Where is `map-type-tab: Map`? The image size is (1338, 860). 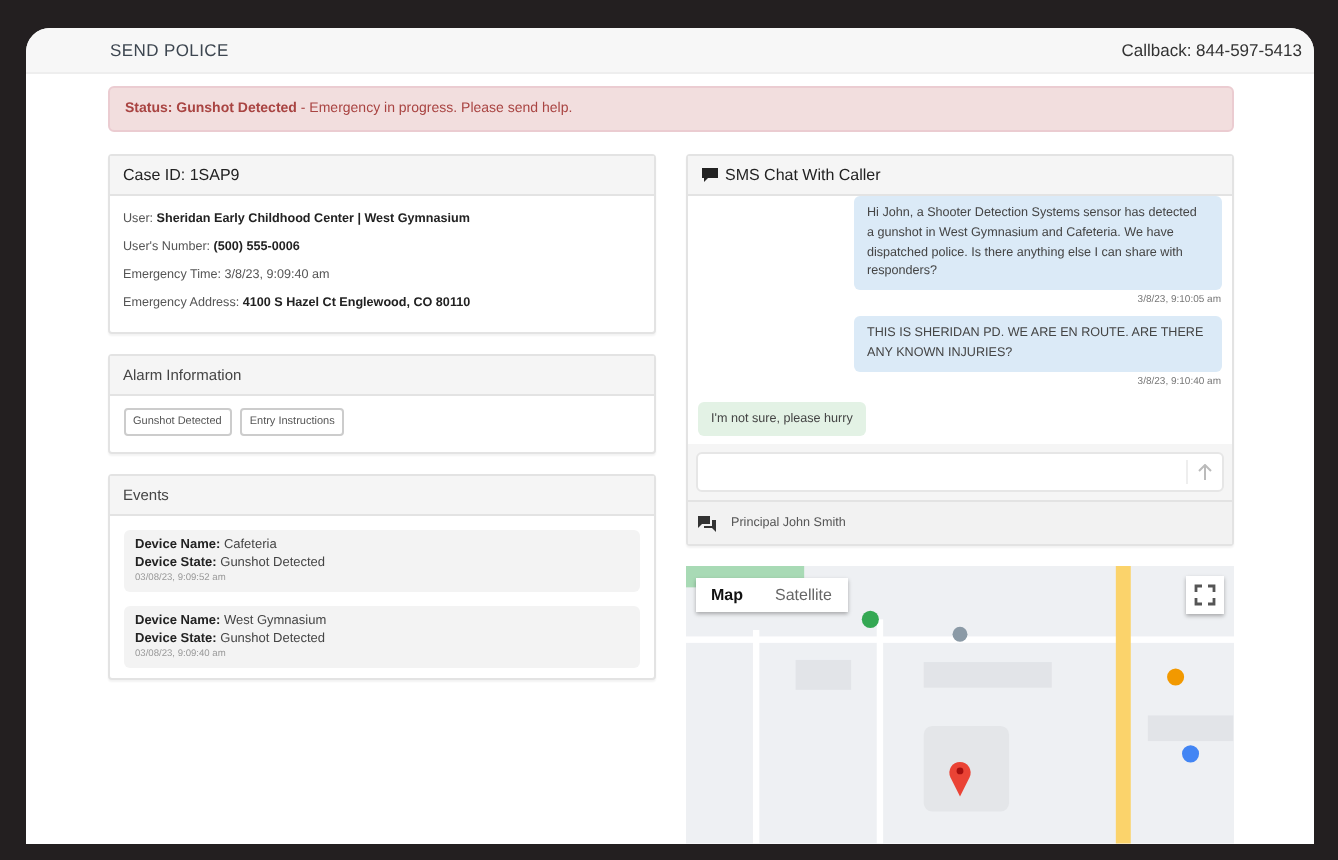
map-type-tab: Map is located at coordinates (727, 595).